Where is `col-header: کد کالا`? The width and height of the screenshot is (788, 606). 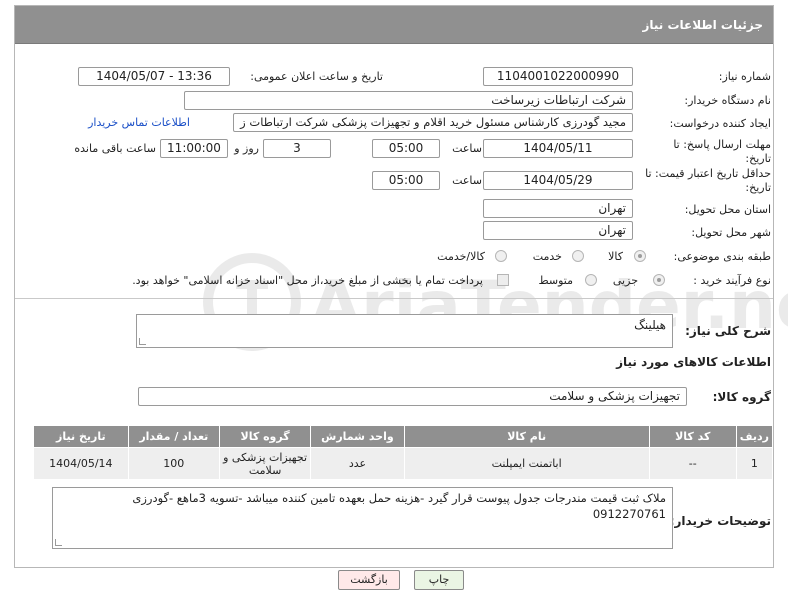 col-header: کد کالا is located at coordinates (692, 436).